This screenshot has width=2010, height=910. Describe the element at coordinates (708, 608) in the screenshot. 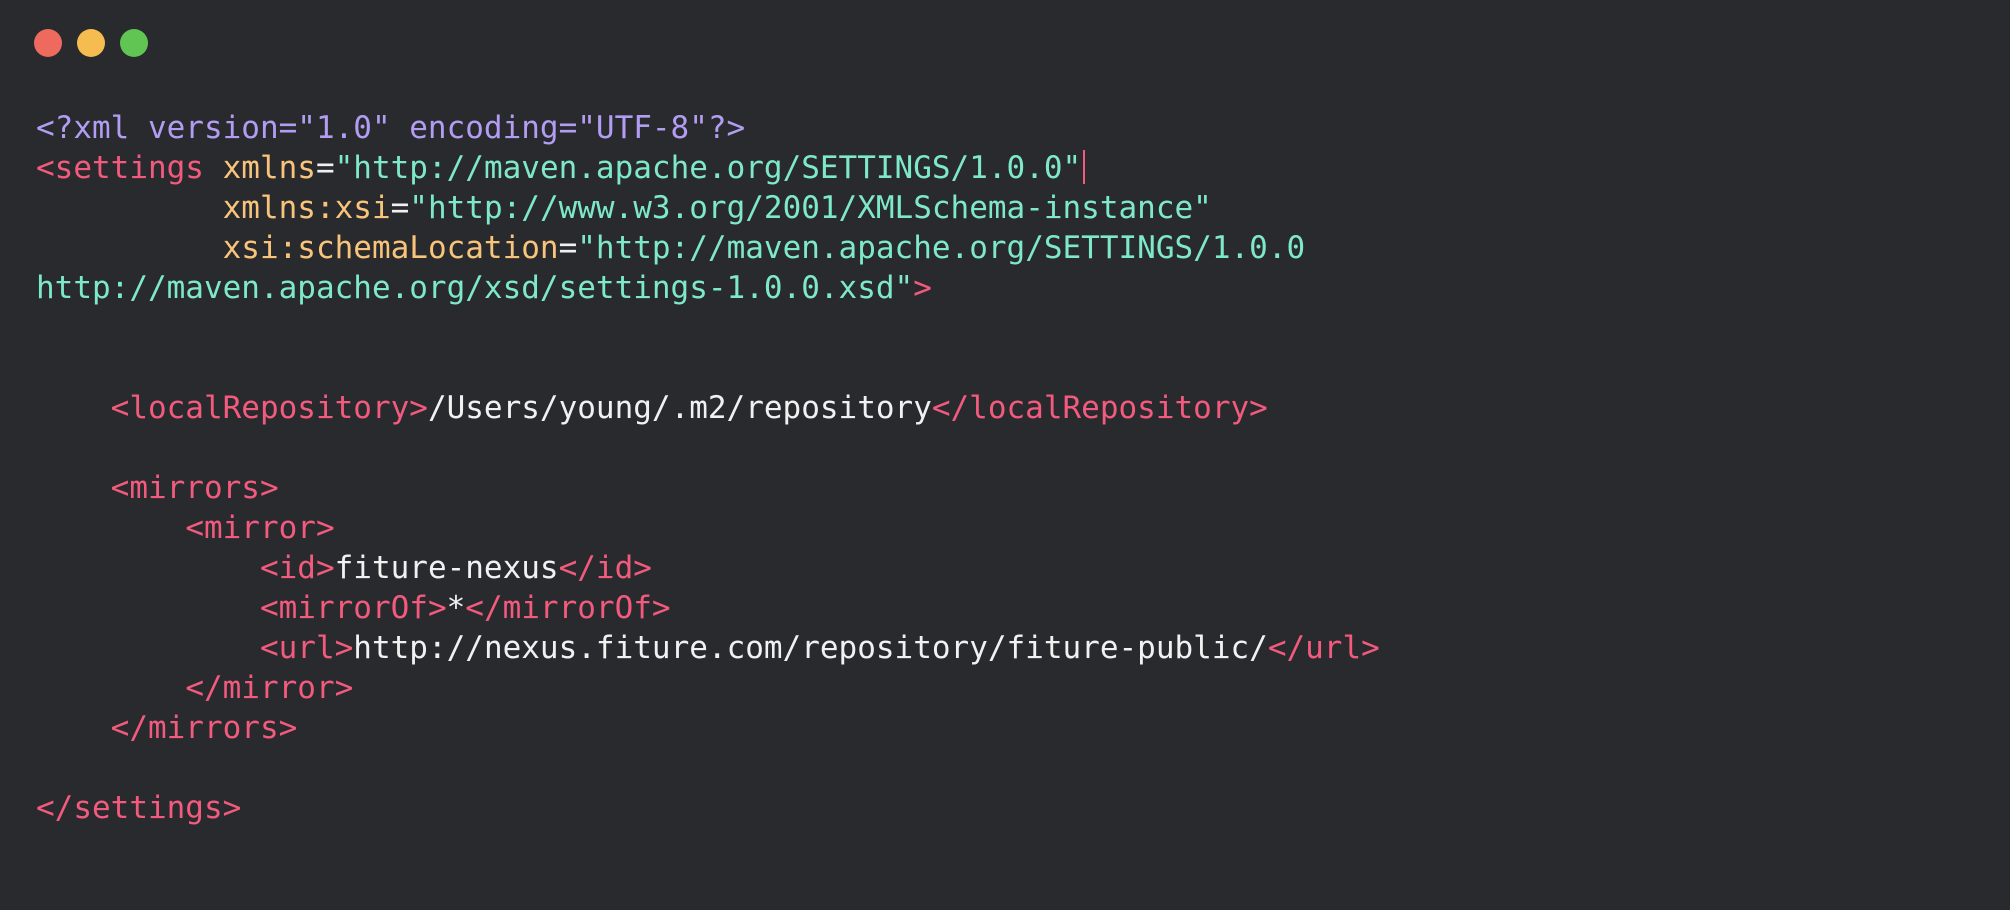

I see `code-line: <mirrorOf>*</mirrorOf>` at that location.